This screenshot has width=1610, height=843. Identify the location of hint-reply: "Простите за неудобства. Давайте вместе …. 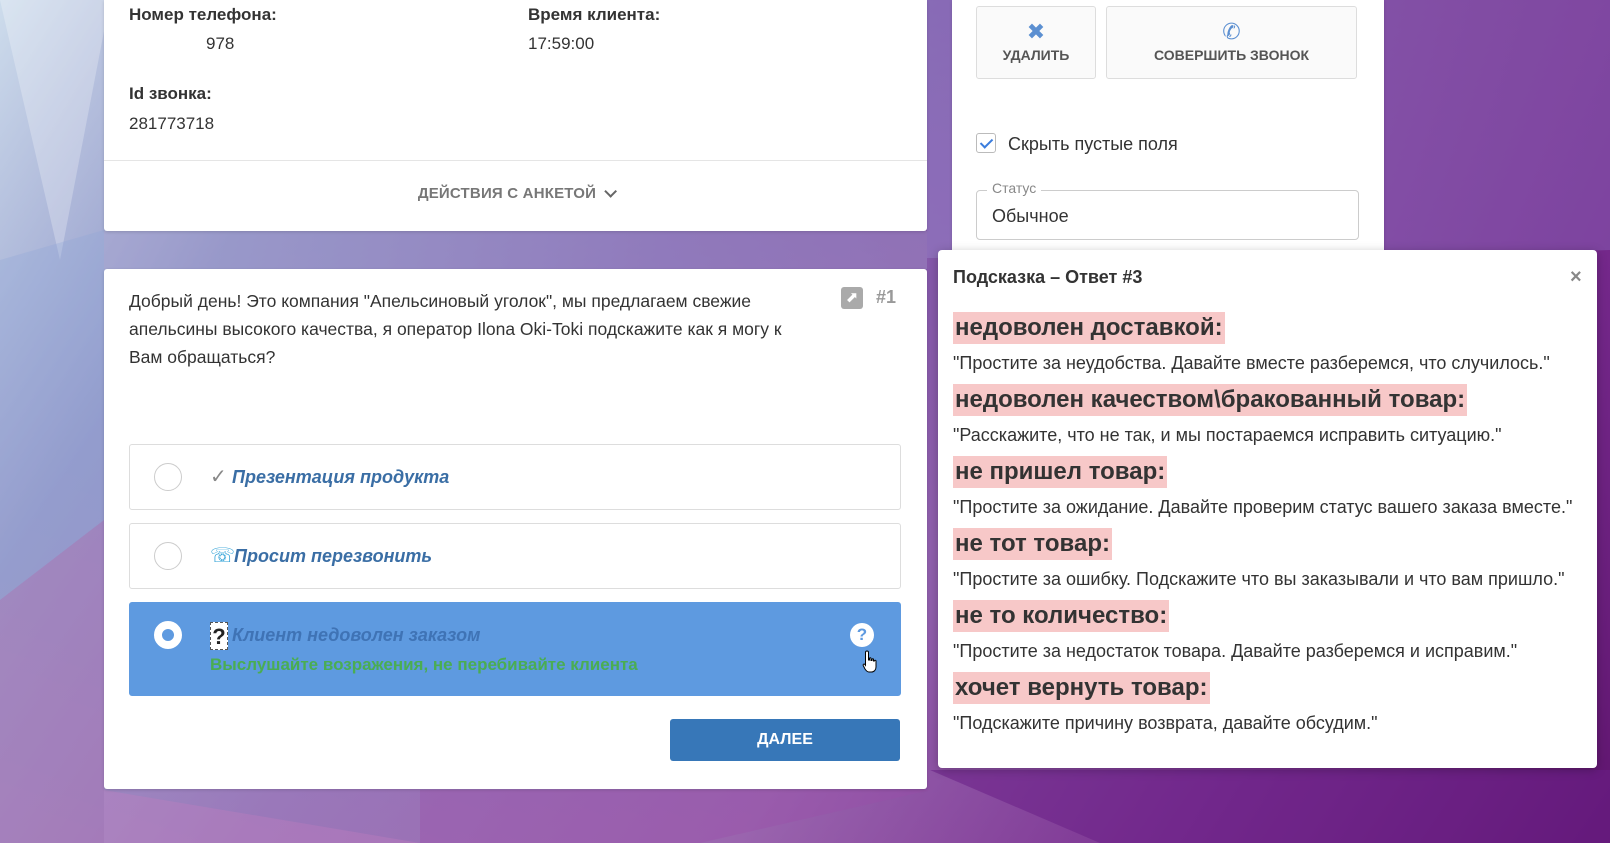
(1251, 363).